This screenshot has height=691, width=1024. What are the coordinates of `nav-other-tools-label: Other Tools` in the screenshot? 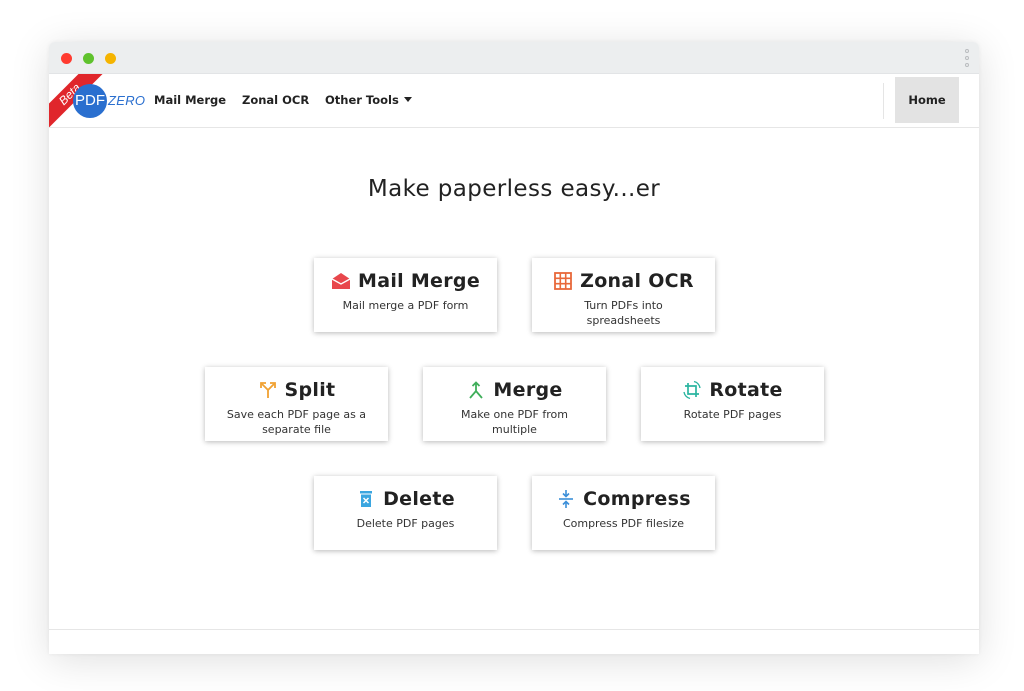 It's located at (362, 100).